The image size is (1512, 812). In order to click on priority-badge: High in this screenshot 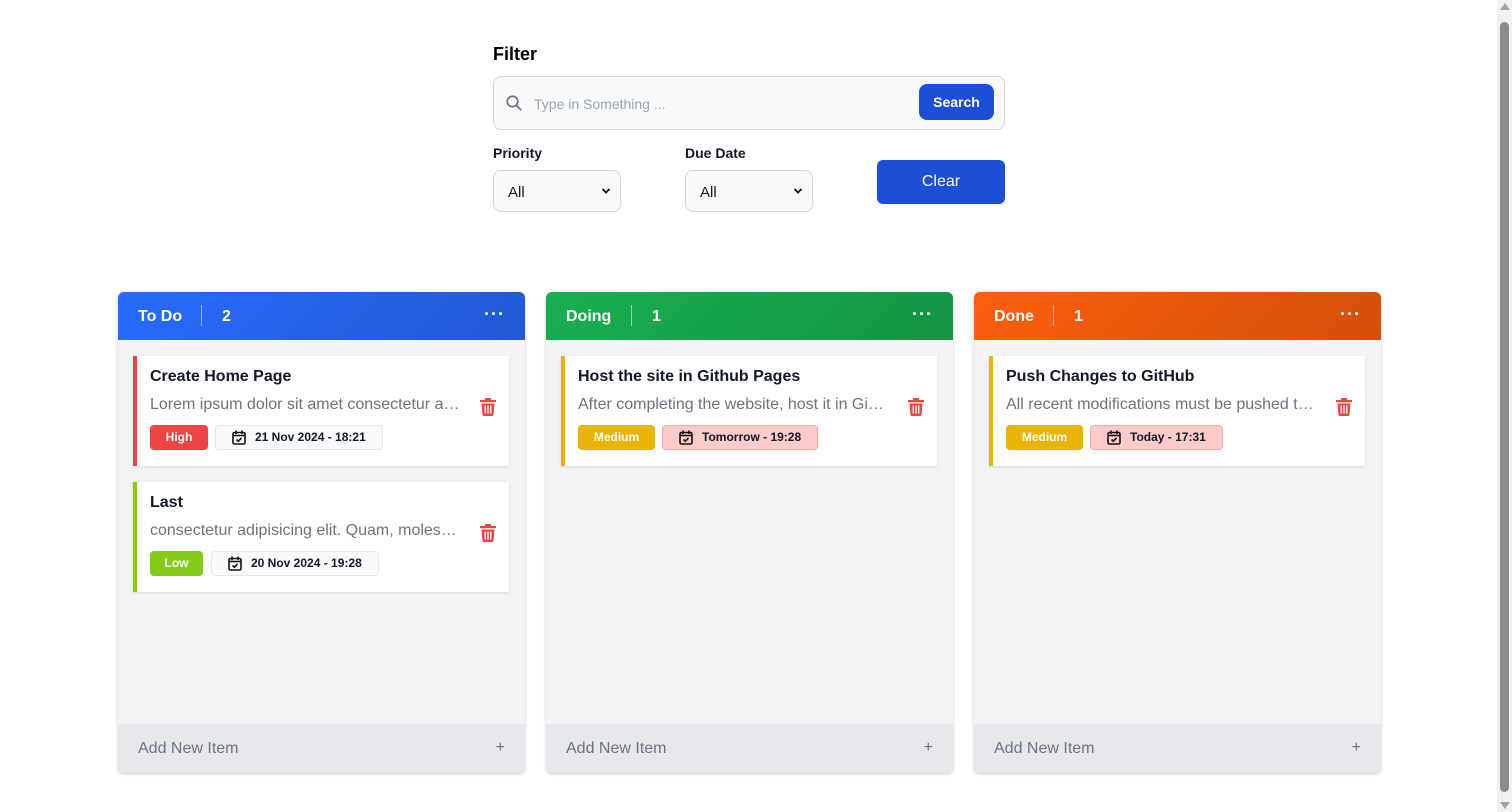, I will do `click(179, 437)`.